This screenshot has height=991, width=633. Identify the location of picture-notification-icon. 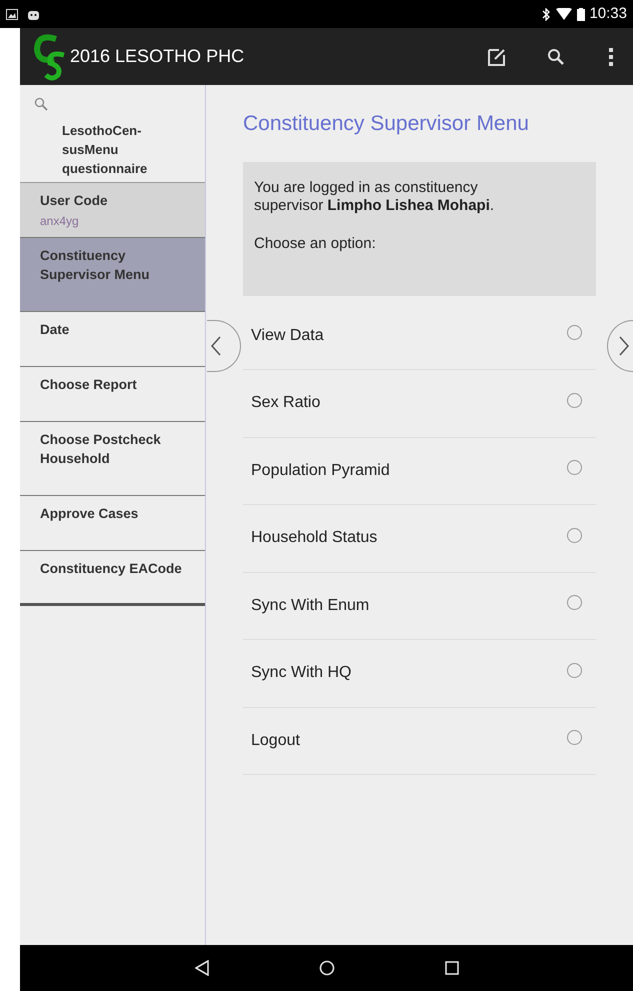
(12, 14).